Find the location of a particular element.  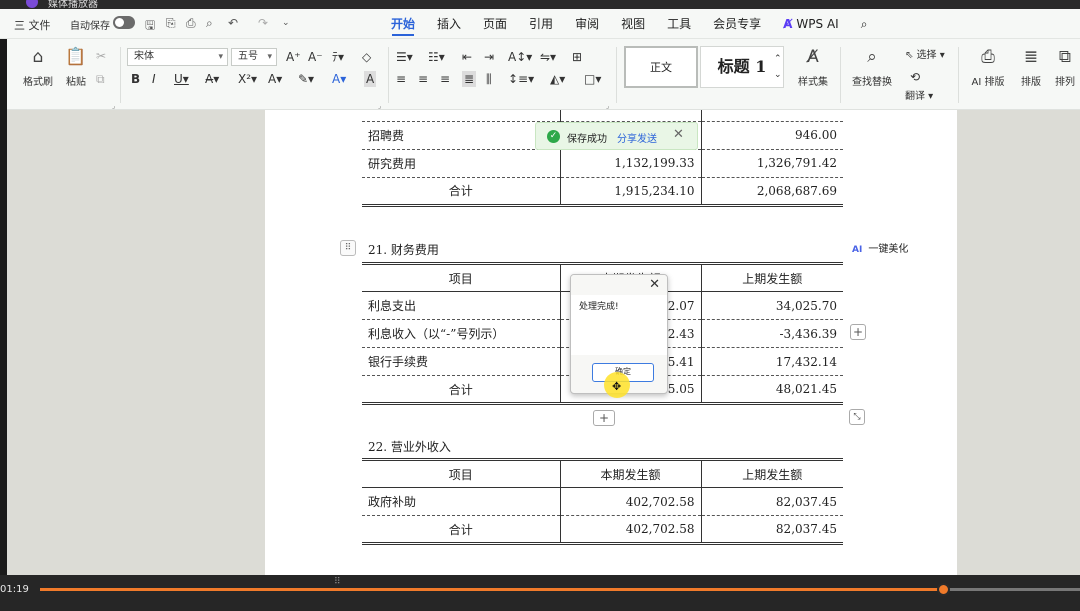

numbering-icon: ☷▾ is located at coordinates (436, 57).